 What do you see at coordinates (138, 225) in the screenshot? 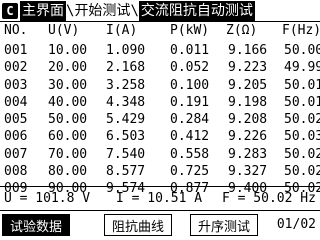
I see `impedance-curve-button: 阻抗曲线` at bounding box center [138, 225].